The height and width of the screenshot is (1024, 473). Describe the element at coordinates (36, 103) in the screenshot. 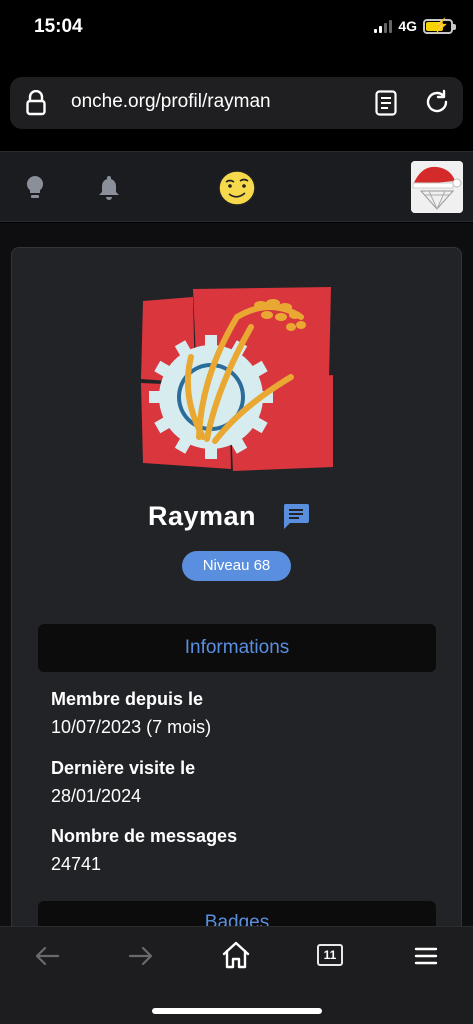

I see `lock-icon` at that location.